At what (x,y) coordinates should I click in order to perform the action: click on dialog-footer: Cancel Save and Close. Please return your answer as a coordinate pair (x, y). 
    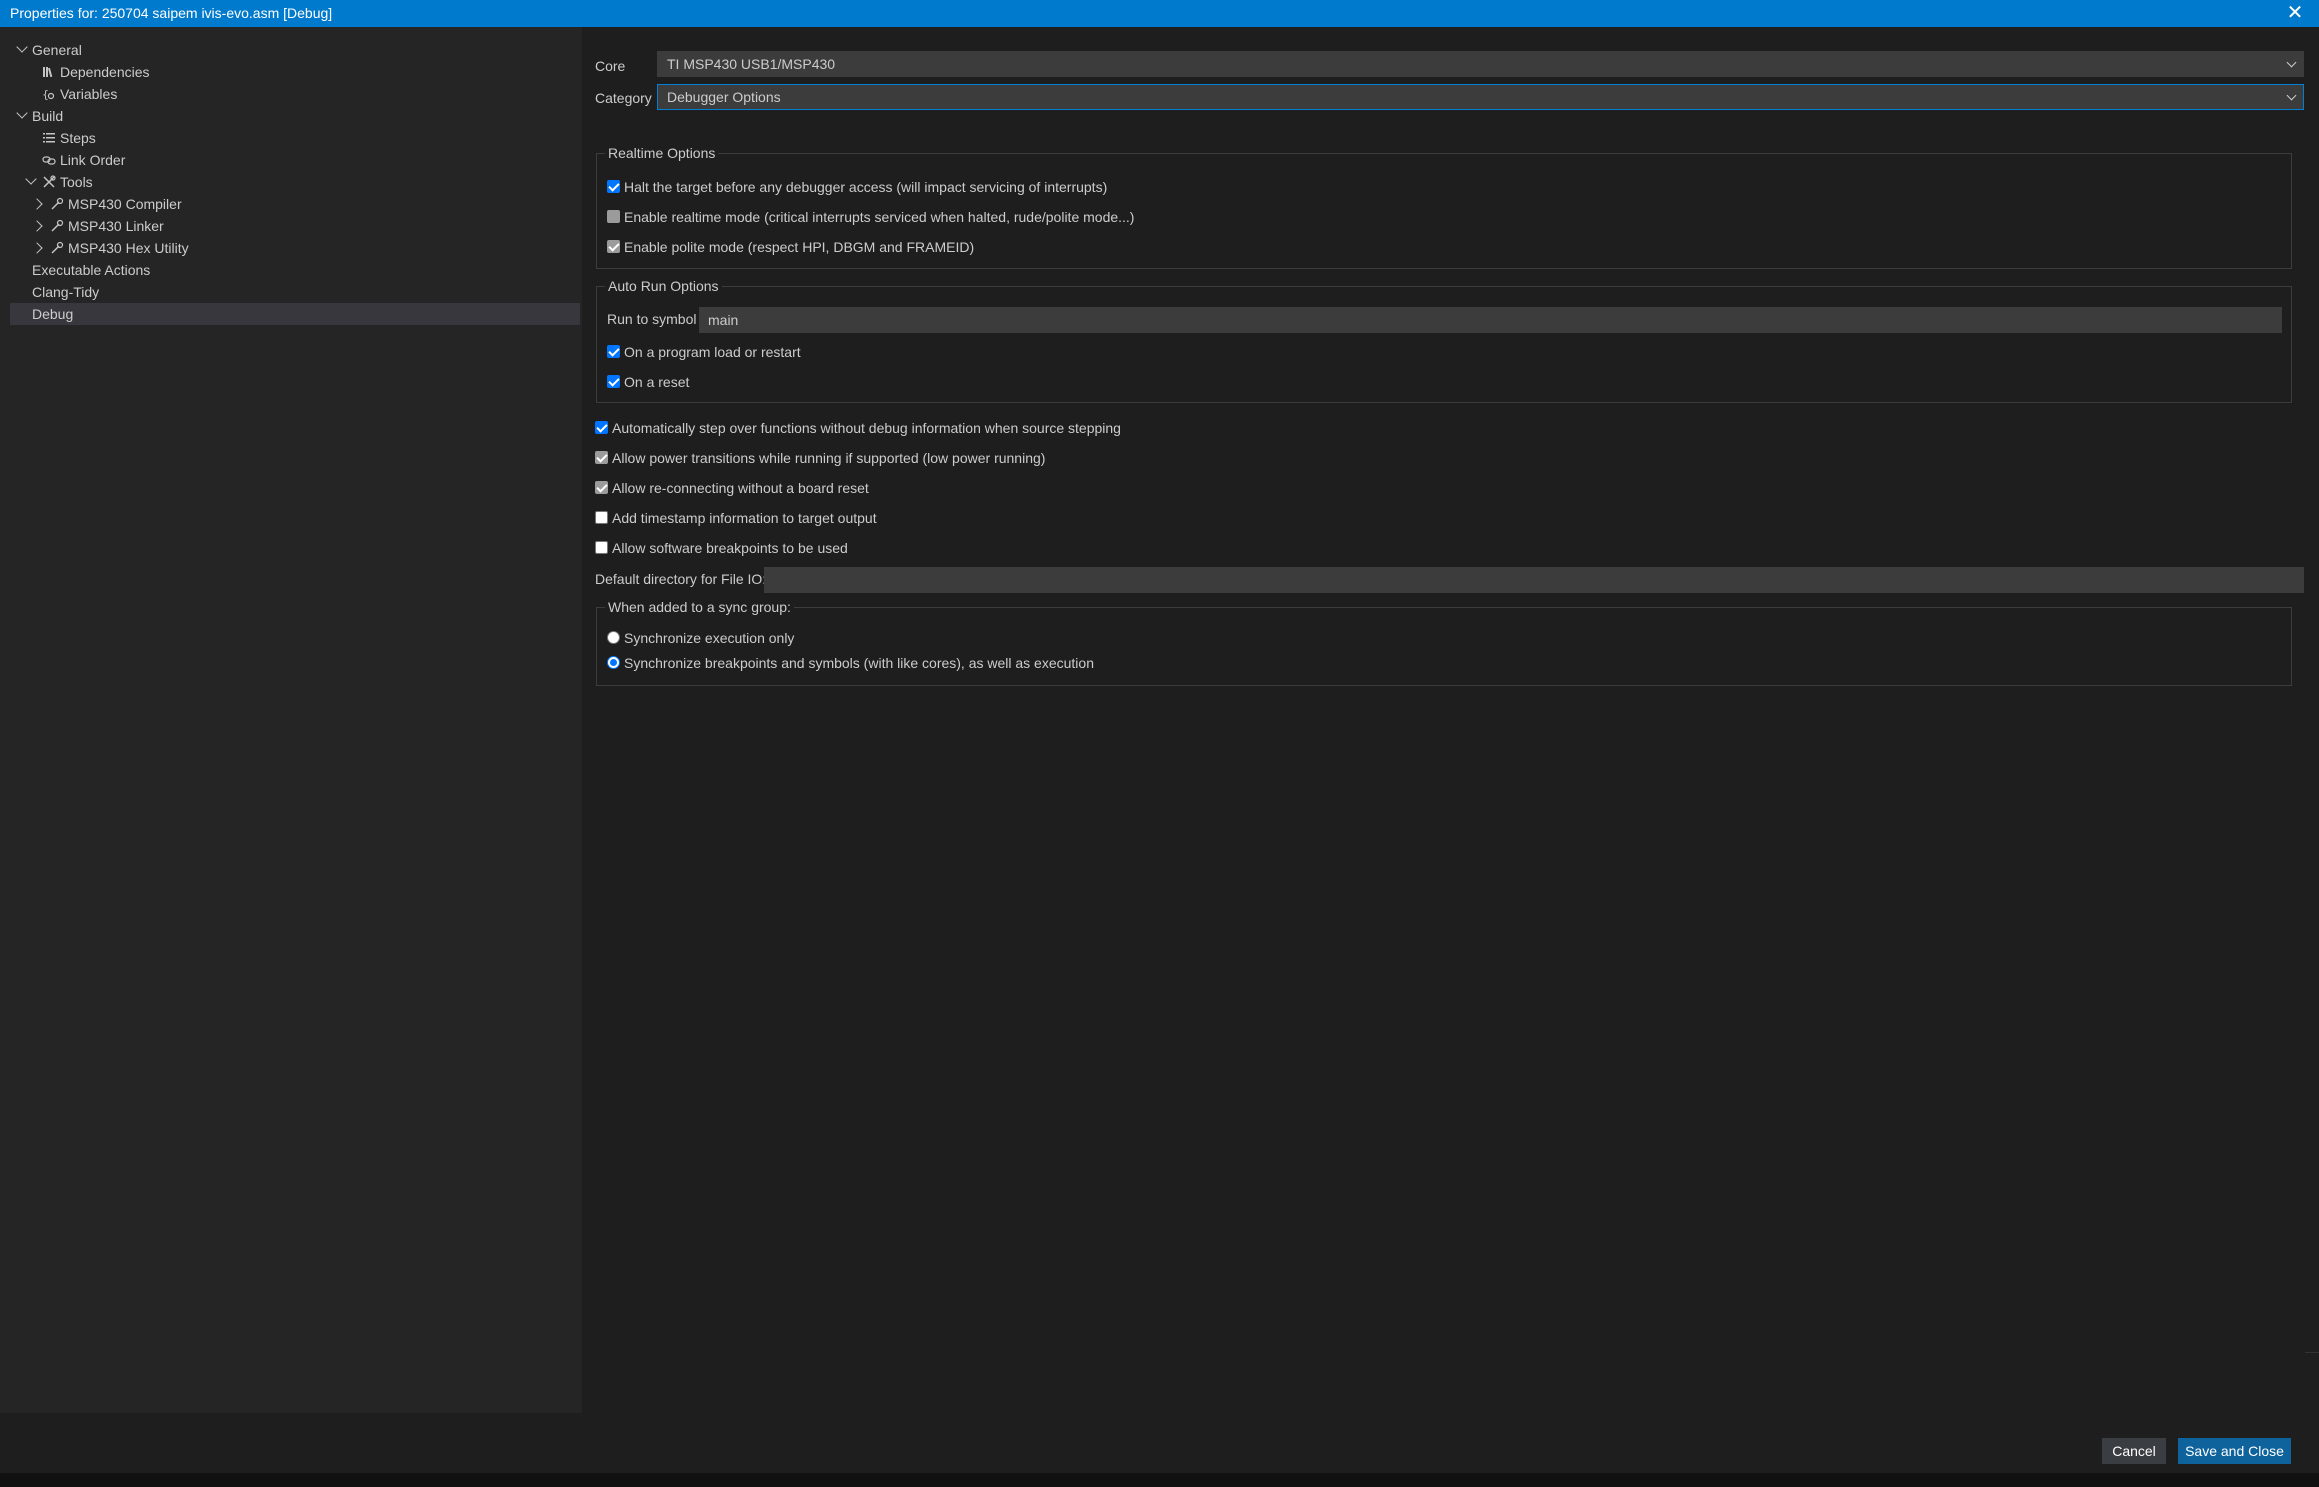
    Looking at the image, I should click on (1159, 1443).